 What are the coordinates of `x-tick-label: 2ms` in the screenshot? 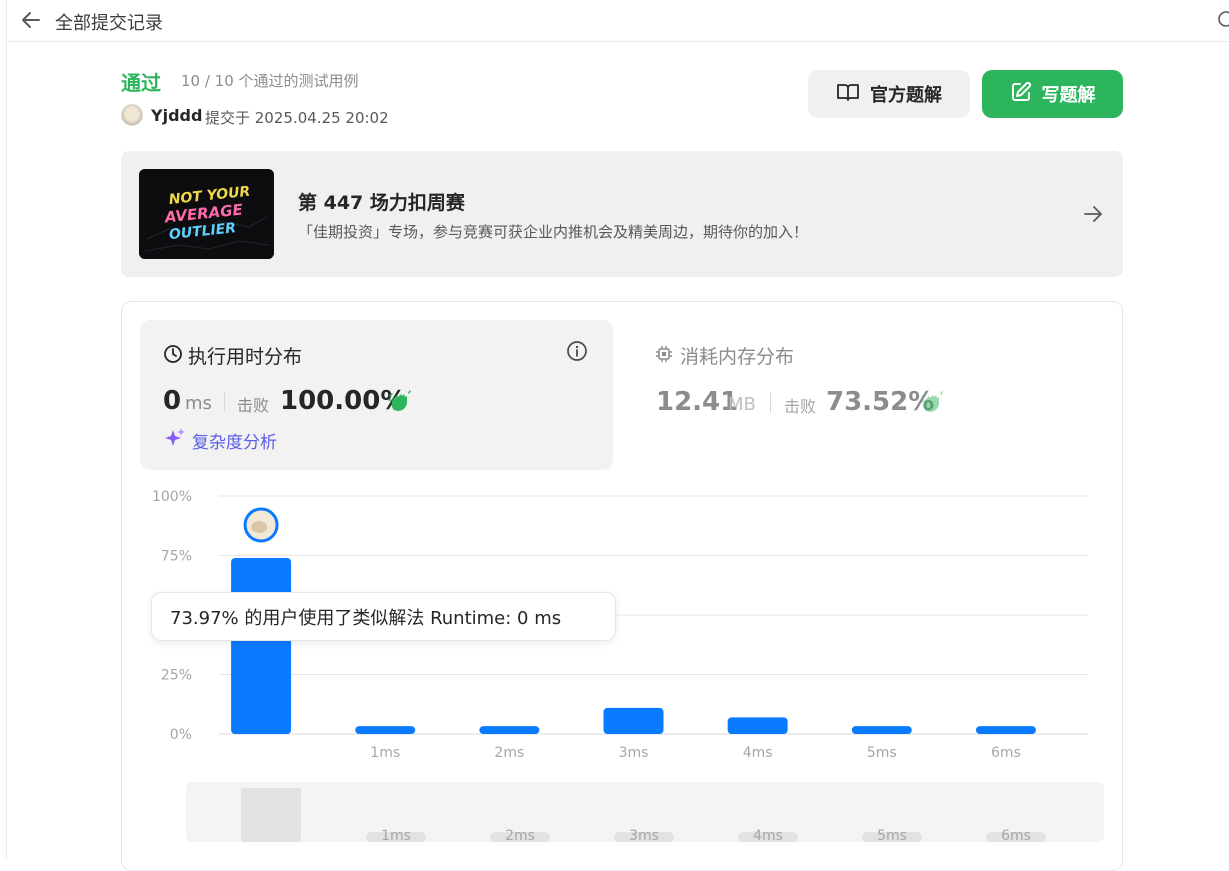 It's located at (509, 753).